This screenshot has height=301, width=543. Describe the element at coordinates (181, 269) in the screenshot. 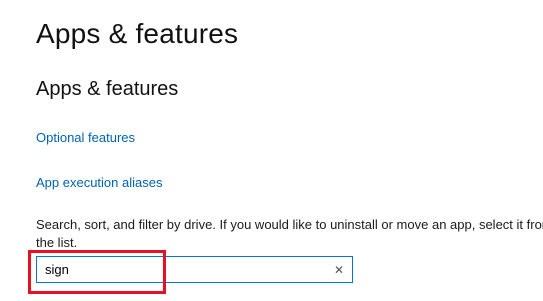

I see `app-search-input` at that location.